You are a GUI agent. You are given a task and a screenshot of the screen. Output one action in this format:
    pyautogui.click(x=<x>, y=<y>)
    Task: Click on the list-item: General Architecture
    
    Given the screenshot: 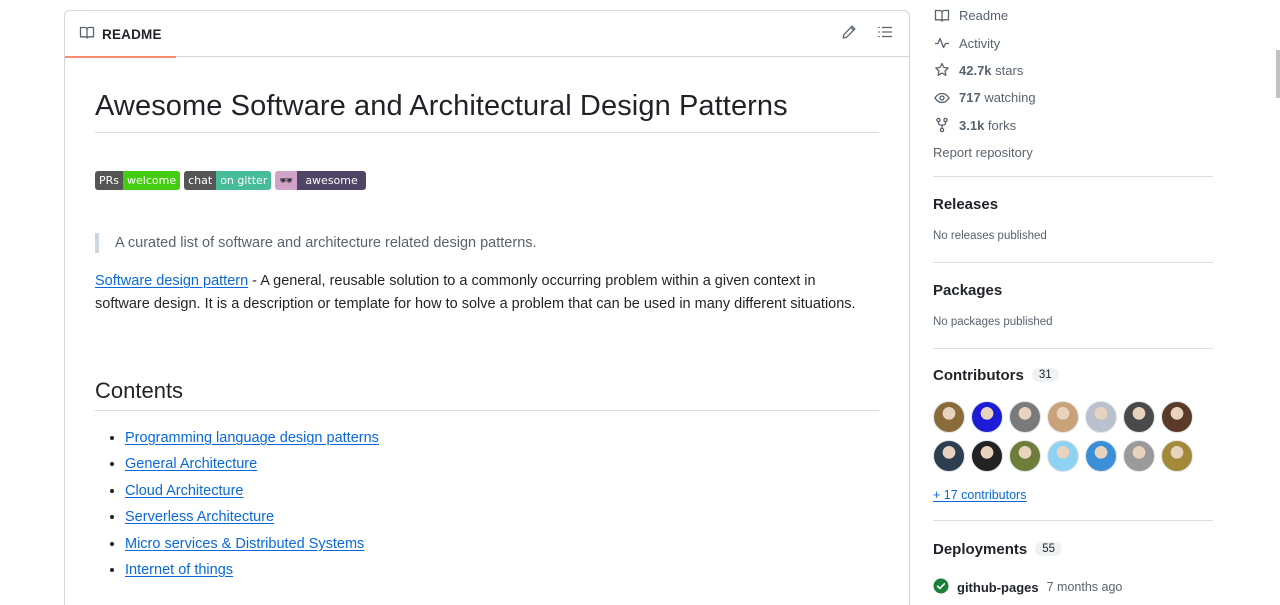 What is the action you would take?
    pyautogui.click(x=502, y=464)
    